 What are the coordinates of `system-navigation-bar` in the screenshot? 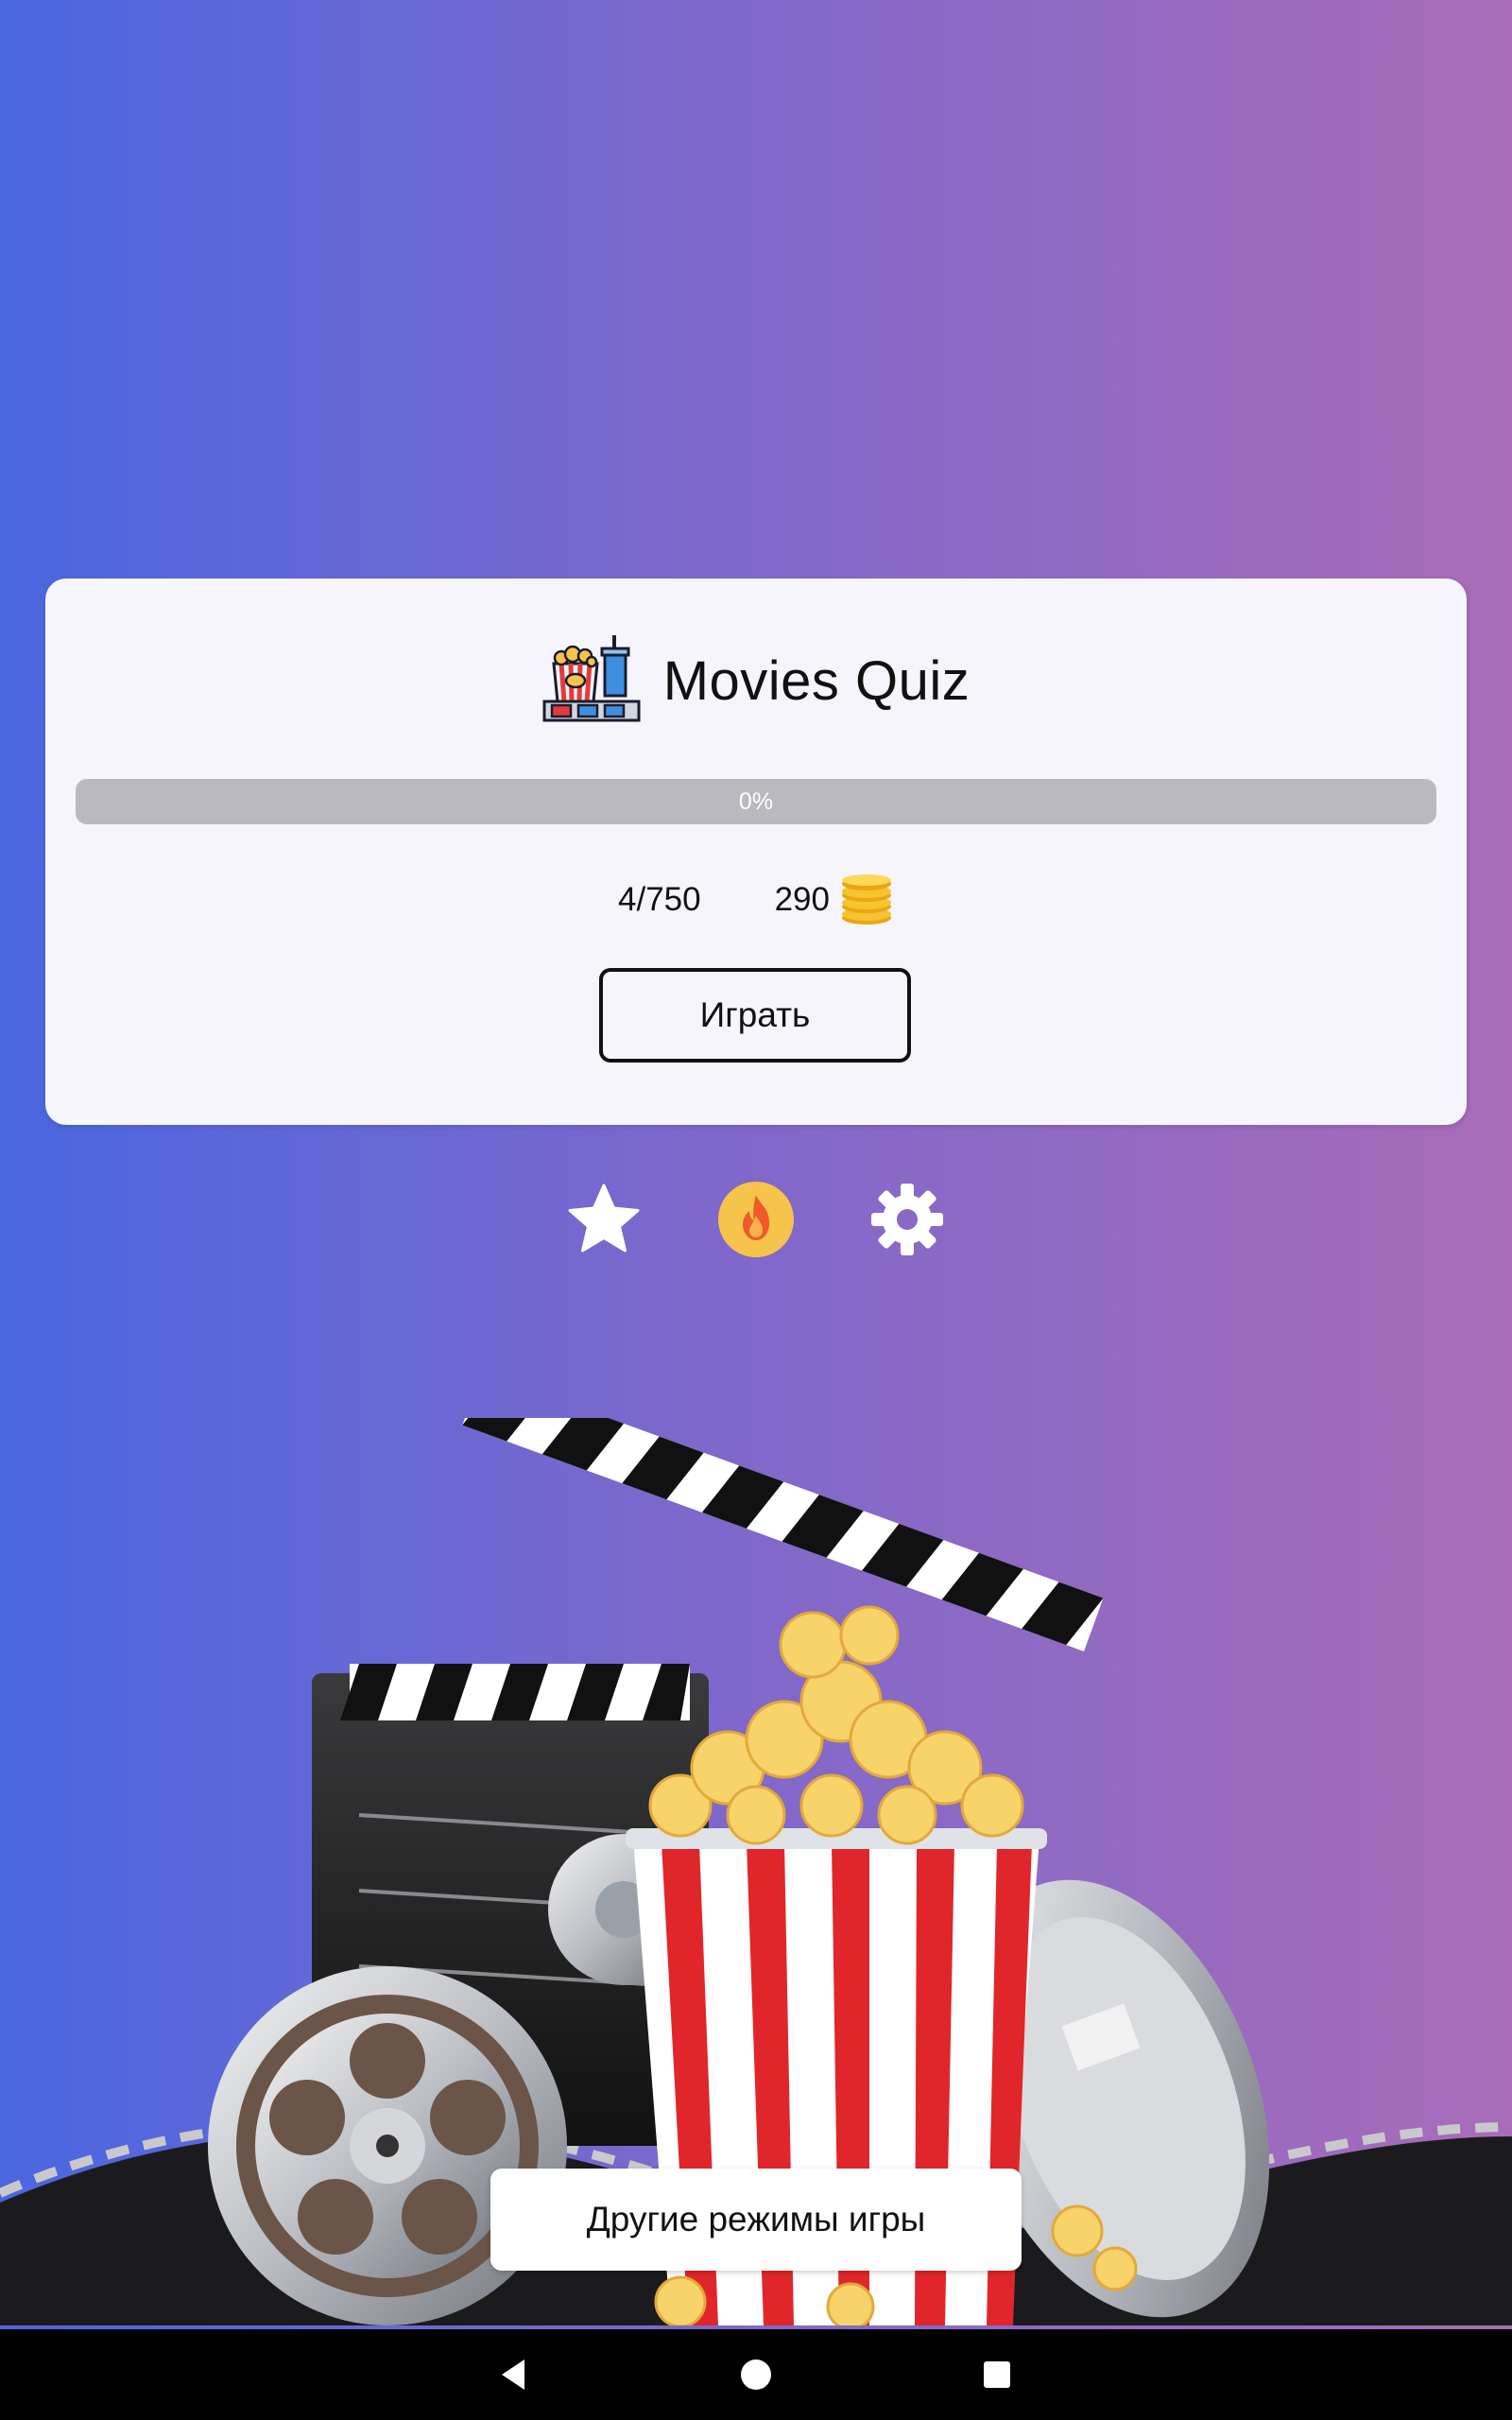 It's located at (756, 2374).